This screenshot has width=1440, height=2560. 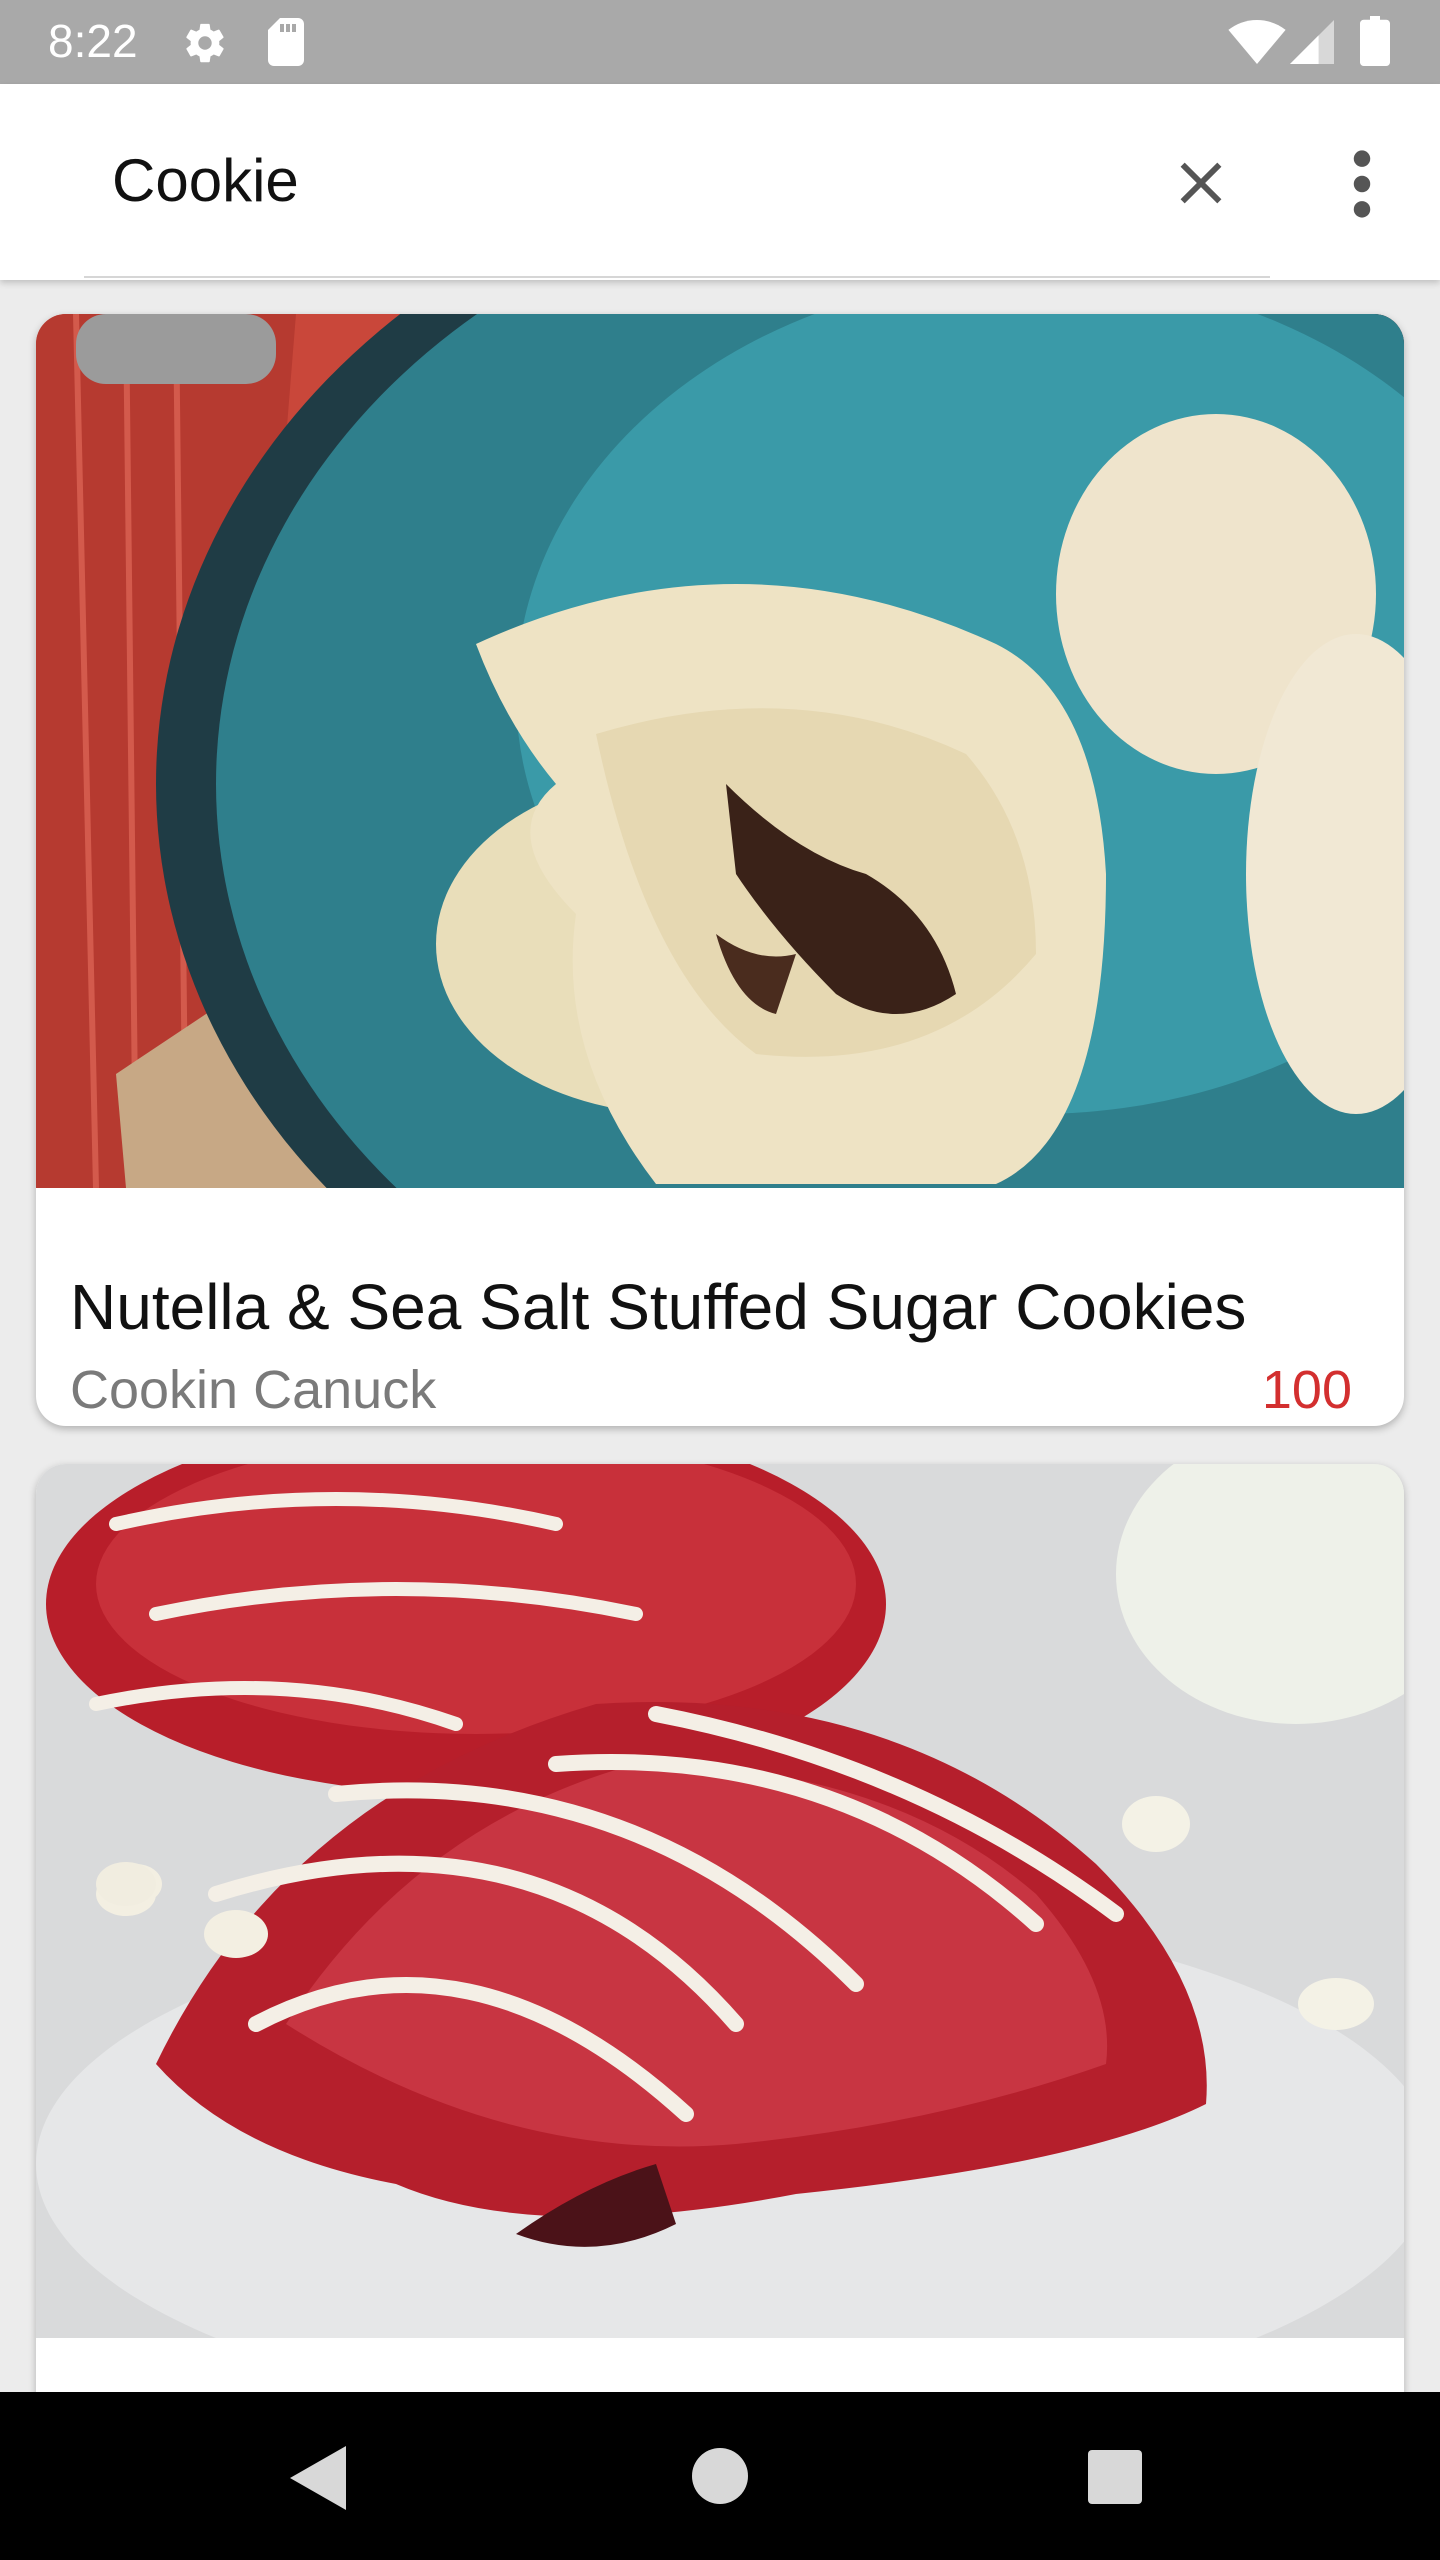 I want to click on status-time: 8:22, so click(x=93, y=41).